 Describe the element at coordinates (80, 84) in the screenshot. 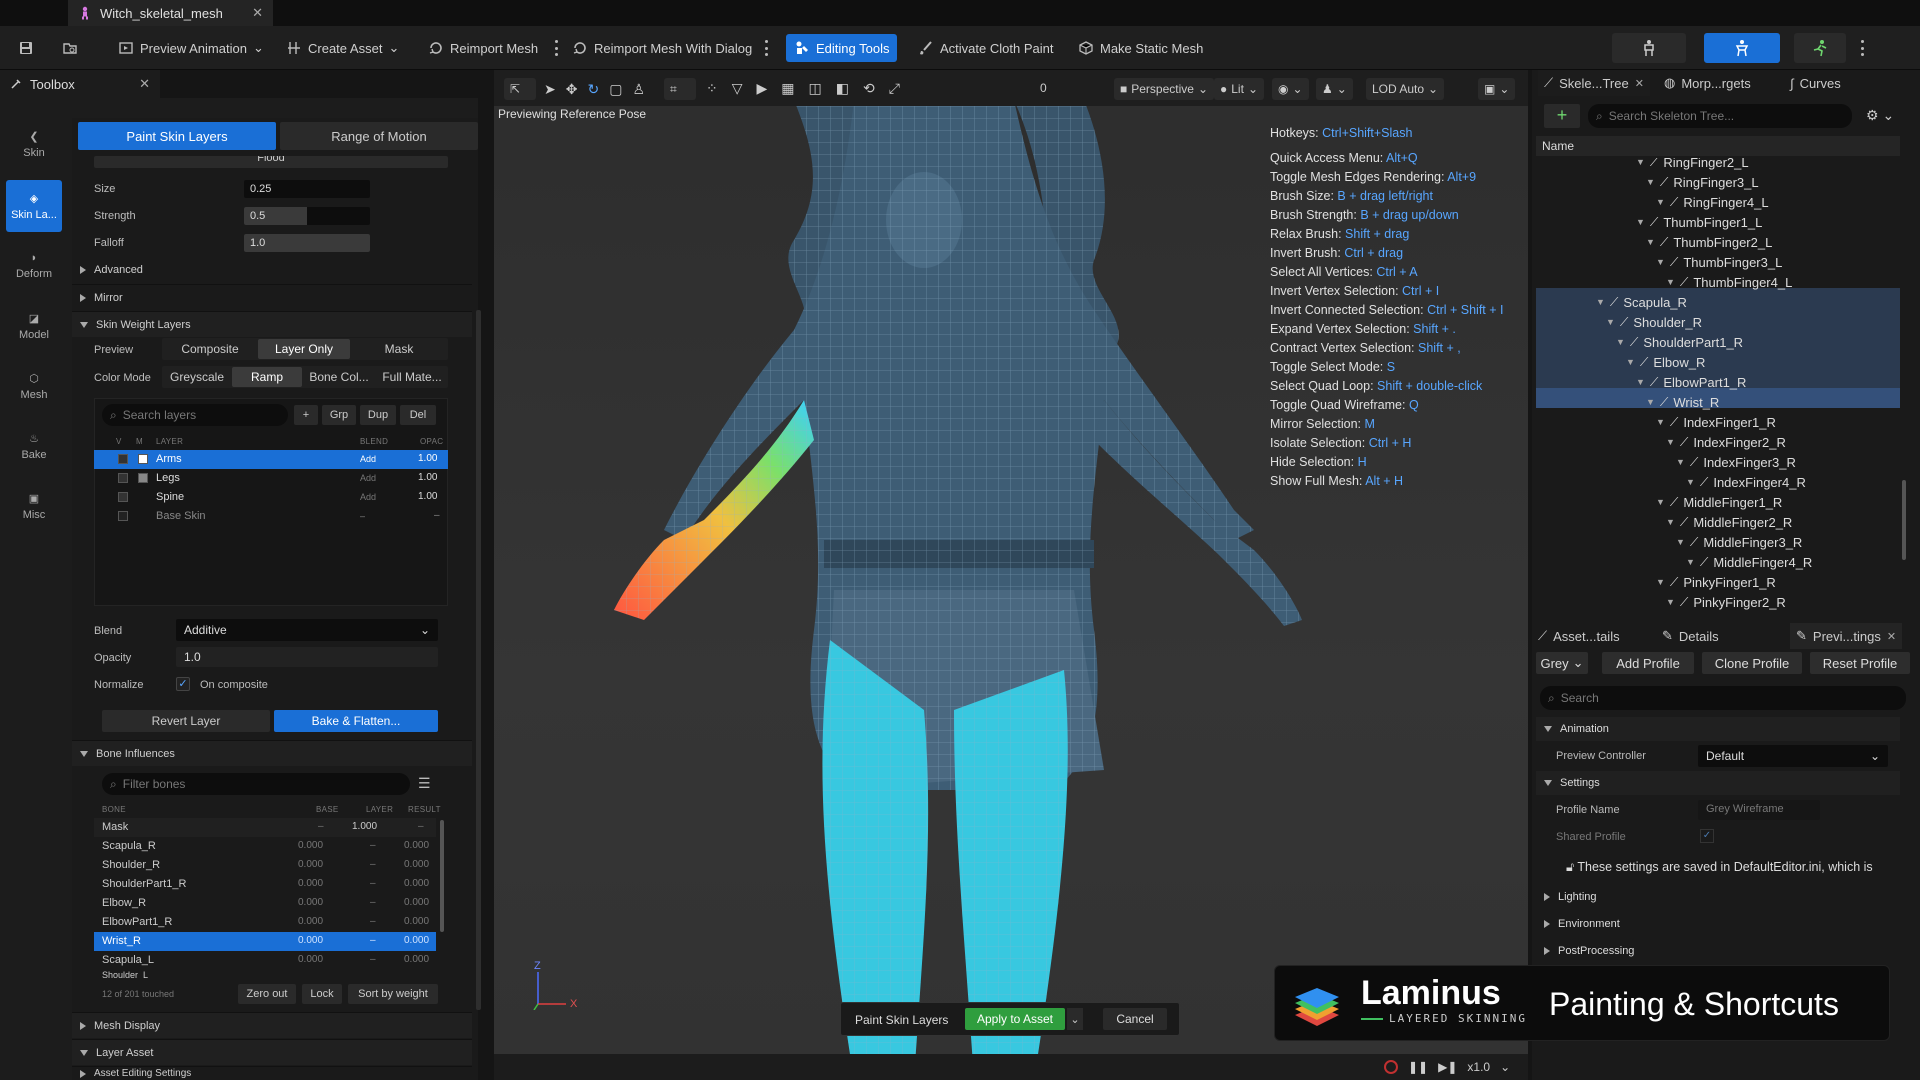

I see `toolbox-tab: Toolbox ✕` at that location.